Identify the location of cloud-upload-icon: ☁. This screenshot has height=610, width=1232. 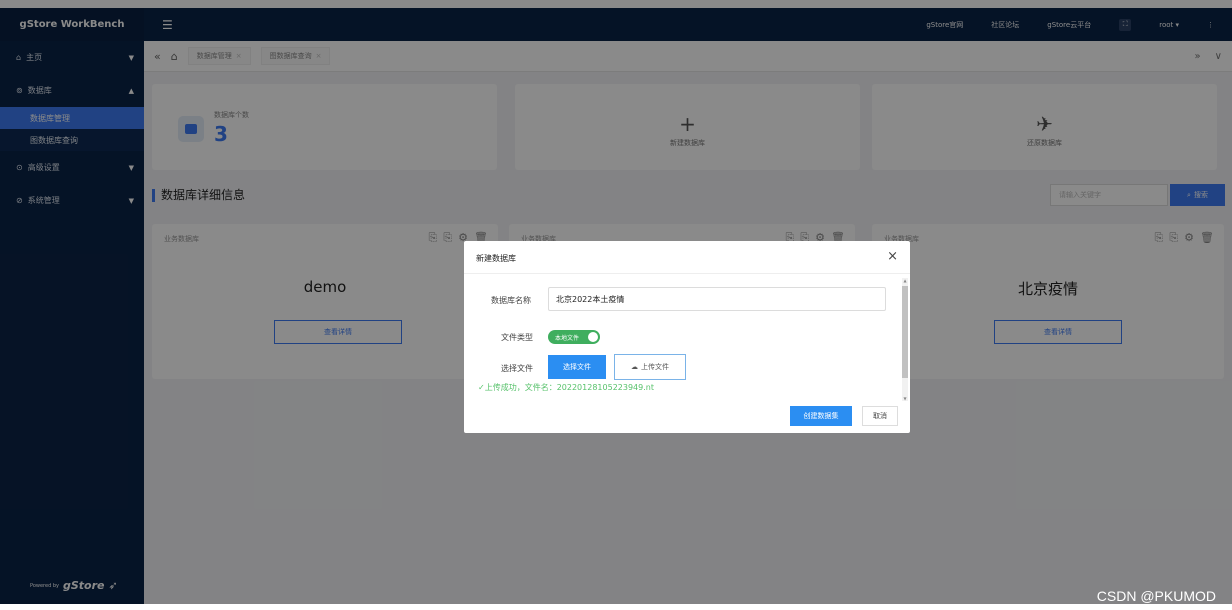
(634, 367).